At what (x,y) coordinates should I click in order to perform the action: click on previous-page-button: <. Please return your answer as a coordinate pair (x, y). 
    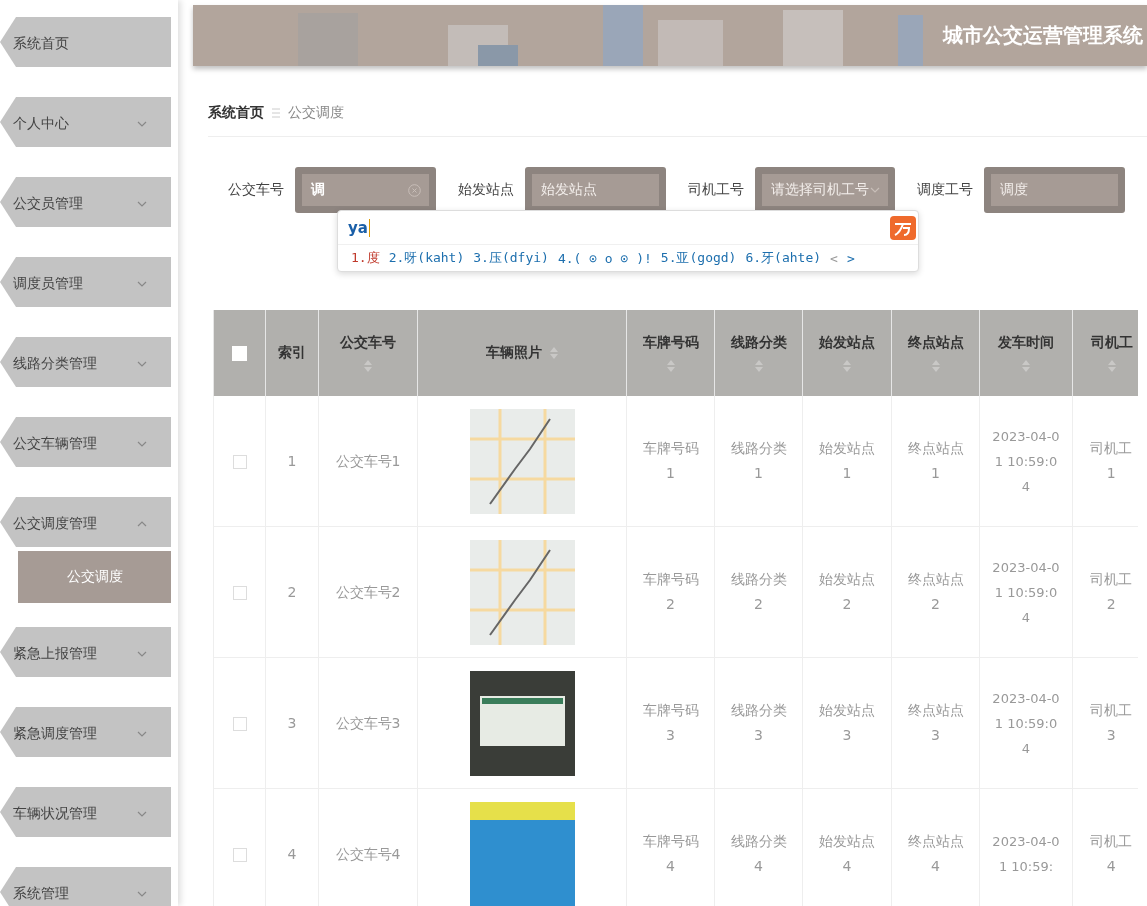
    Looking at the image, I should click on (834, 258).